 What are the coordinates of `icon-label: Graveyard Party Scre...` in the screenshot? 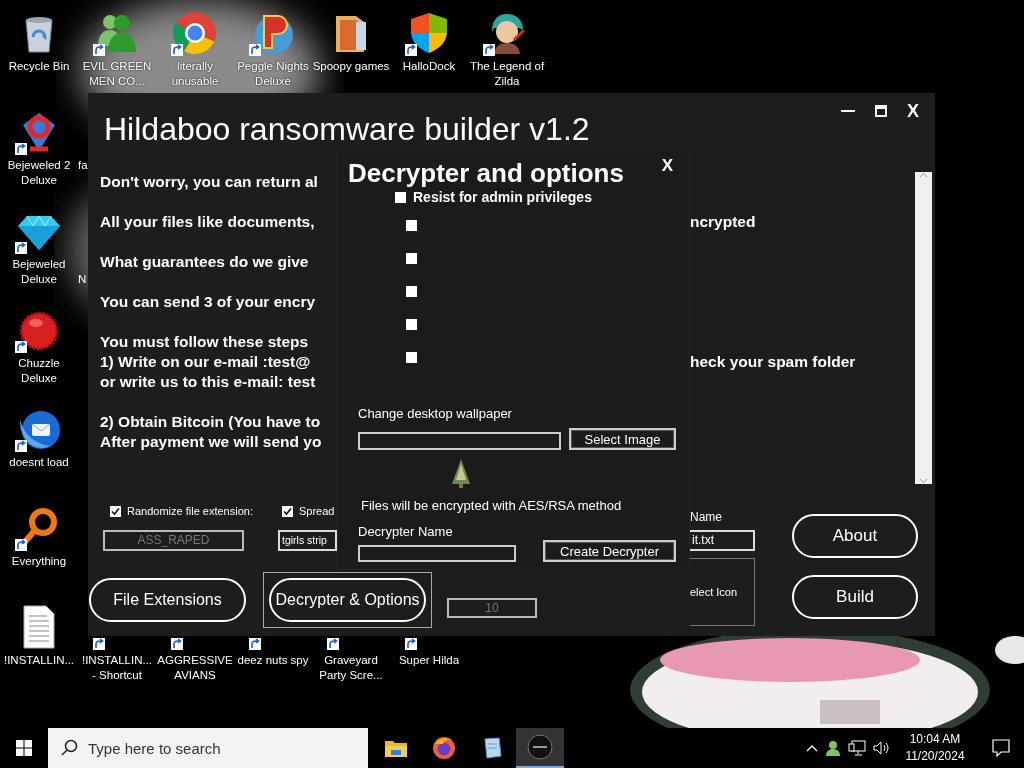 It's located at (351, 668).